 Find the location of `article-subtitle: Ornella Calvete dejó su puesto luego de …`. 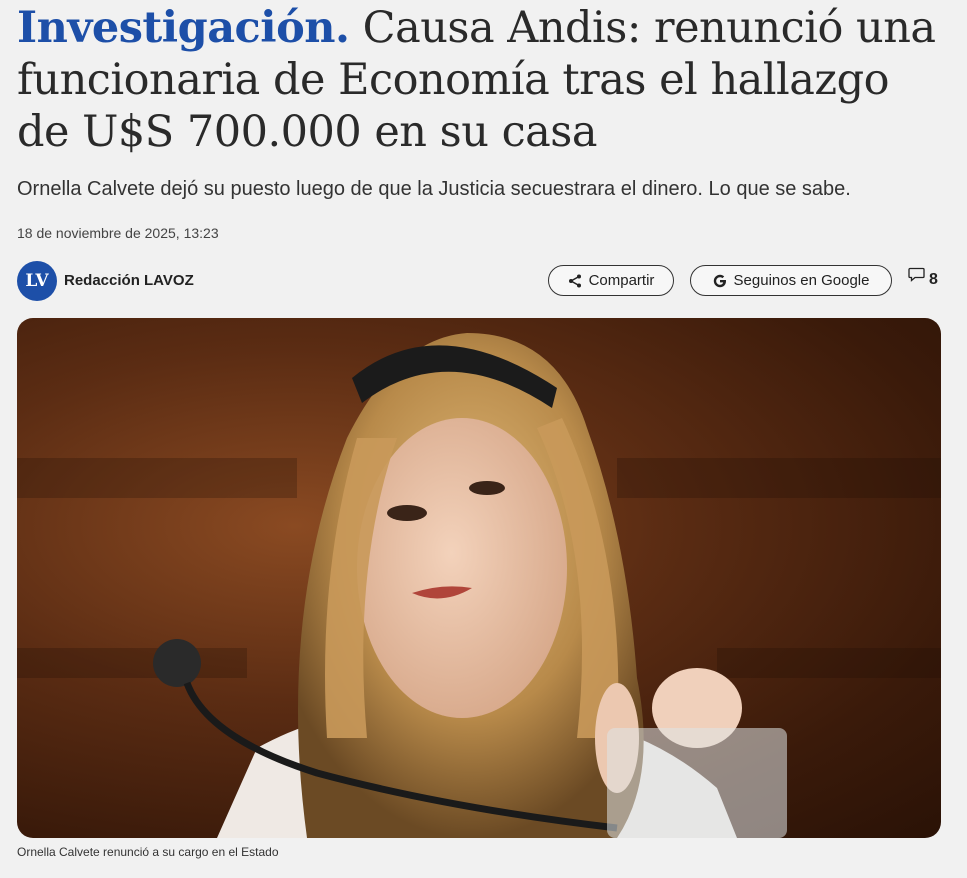

article-subtitle: Ornella Calvete dejó su puesto luego de … is located at coordinates (434, 189).